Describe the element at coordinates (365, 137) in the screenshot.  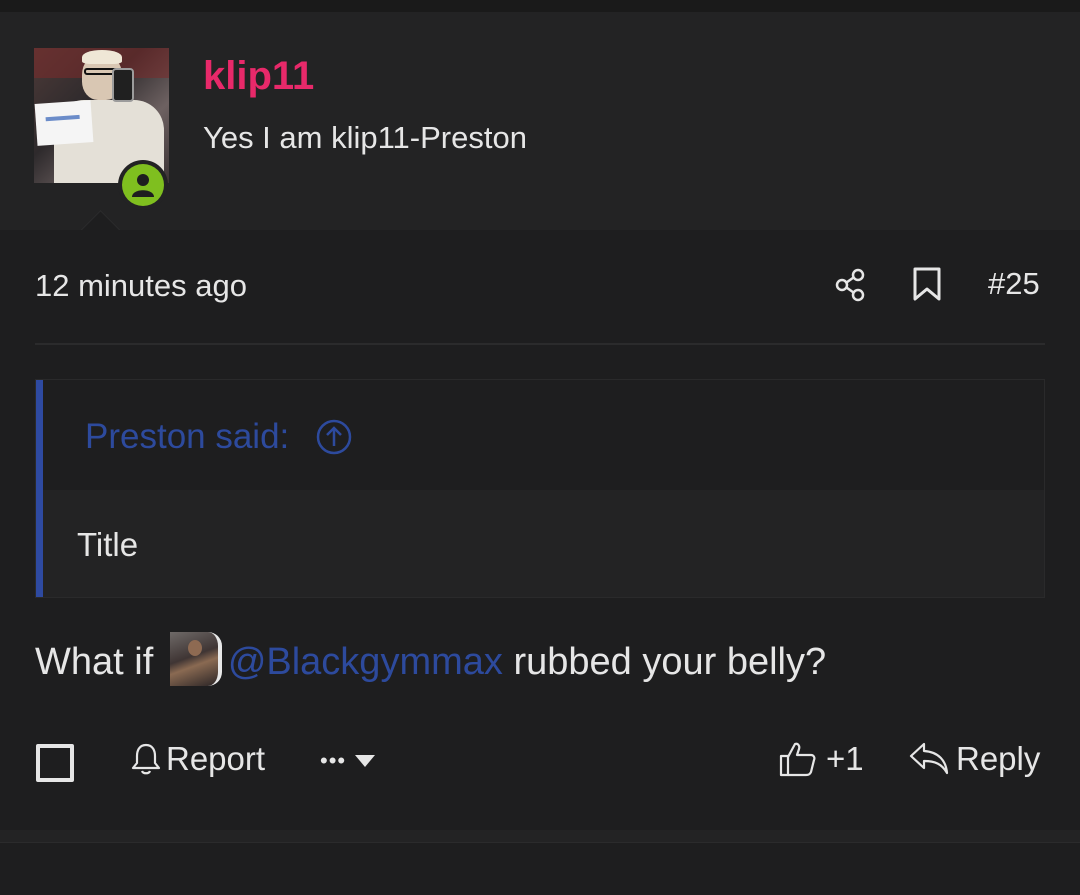
I see `user-title: Yes I am klip11-Preston` at that location.